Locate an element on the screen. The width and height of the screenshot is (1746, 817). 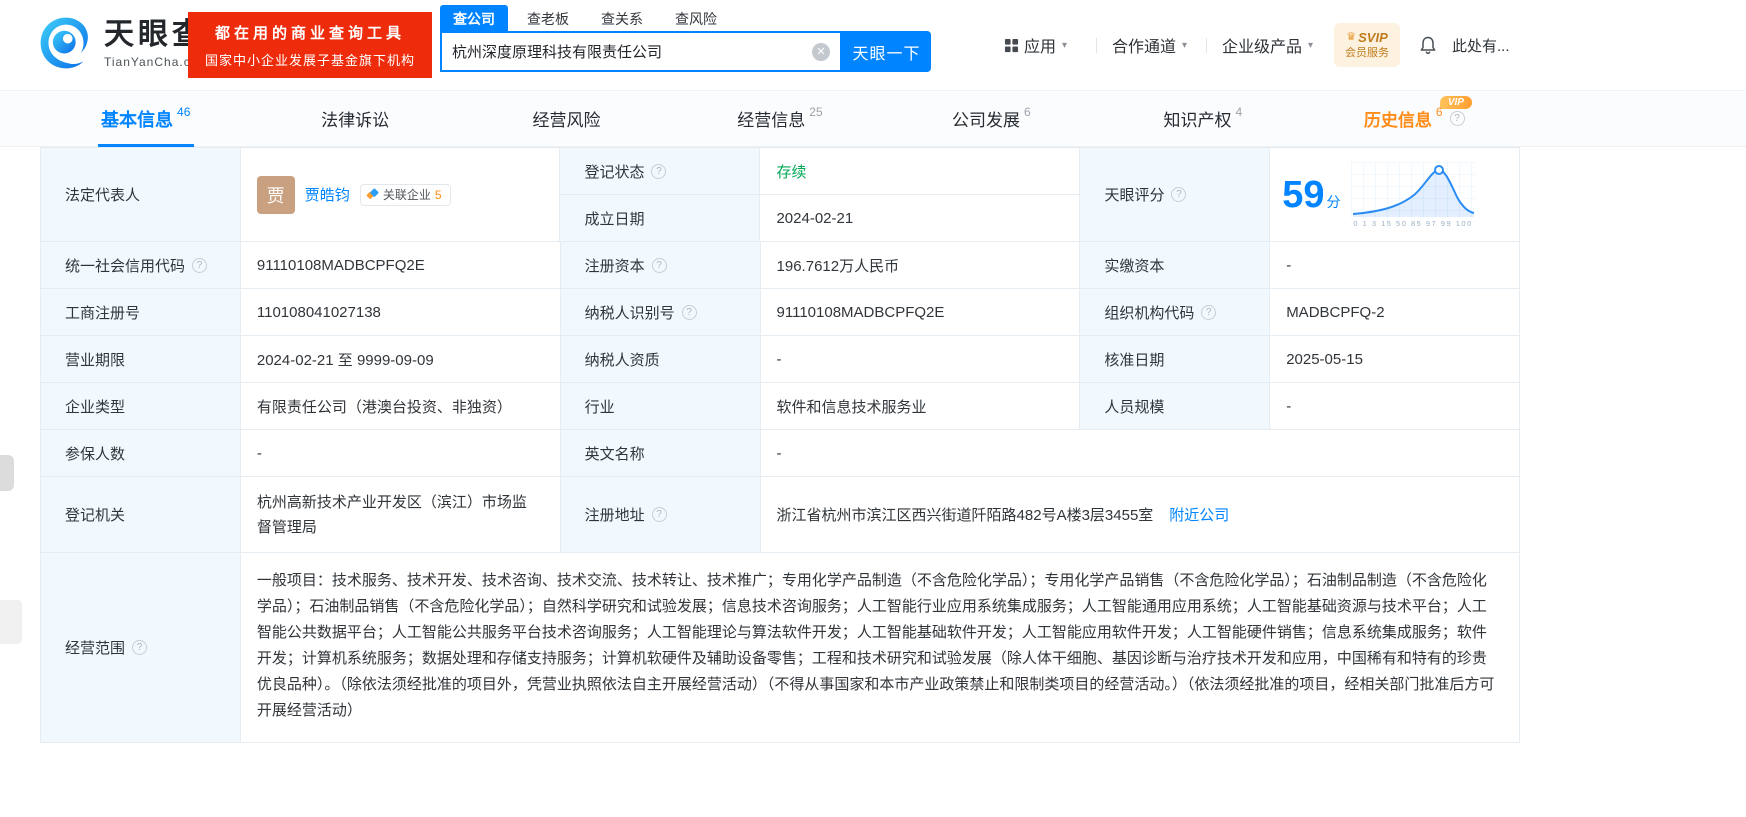
credit-code-value: 91110108MADBCPFQ2E is located at coordinates (340, 265).